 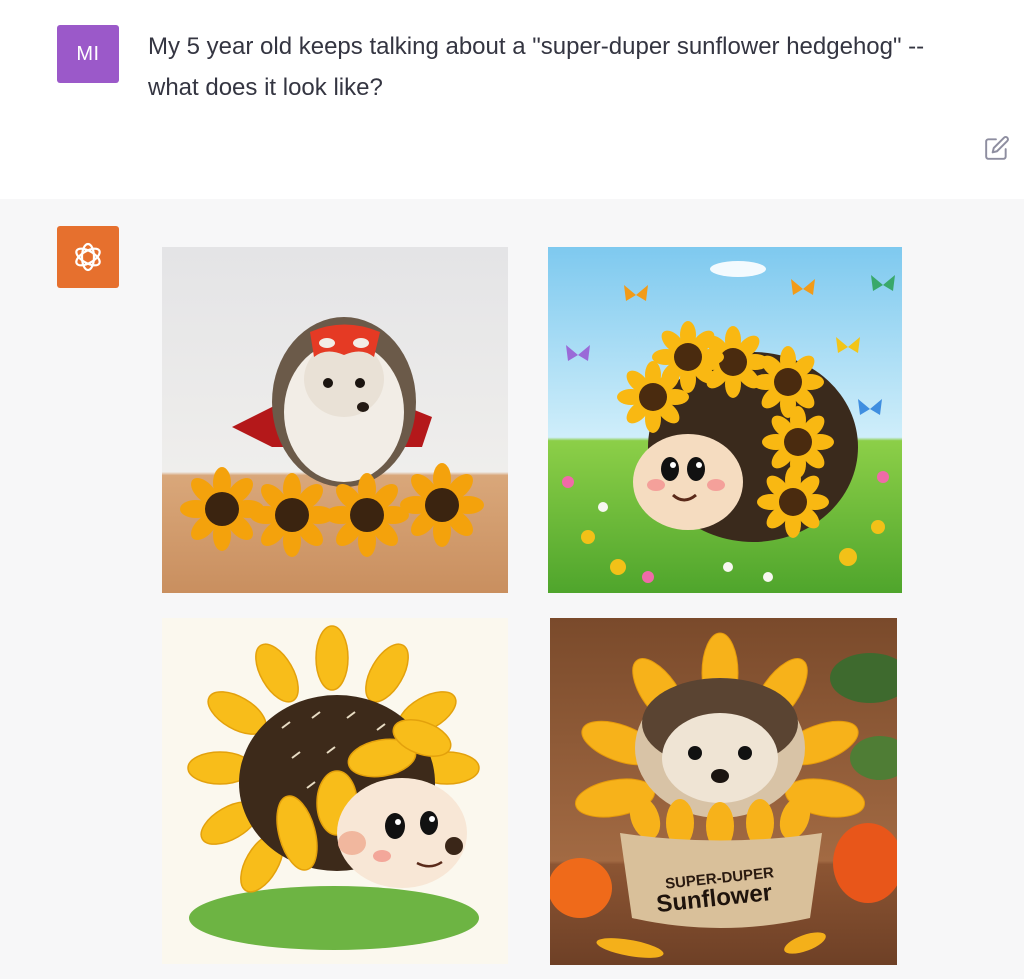 I want to click on openai-logo-icon, so click(x=88, y=257).